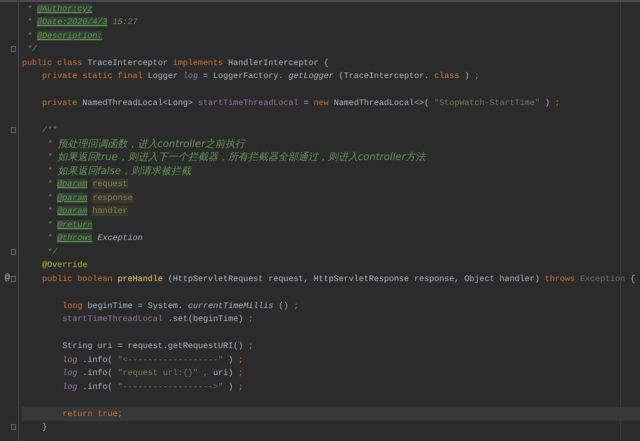  What do you see at coordinates (241, 157) in the screenshot?
I see `doc-comment: 如果返回true，则进入下一个拦截器，所有拦截器全部通过，则进入controller方法` at bounding box center [241, 157].